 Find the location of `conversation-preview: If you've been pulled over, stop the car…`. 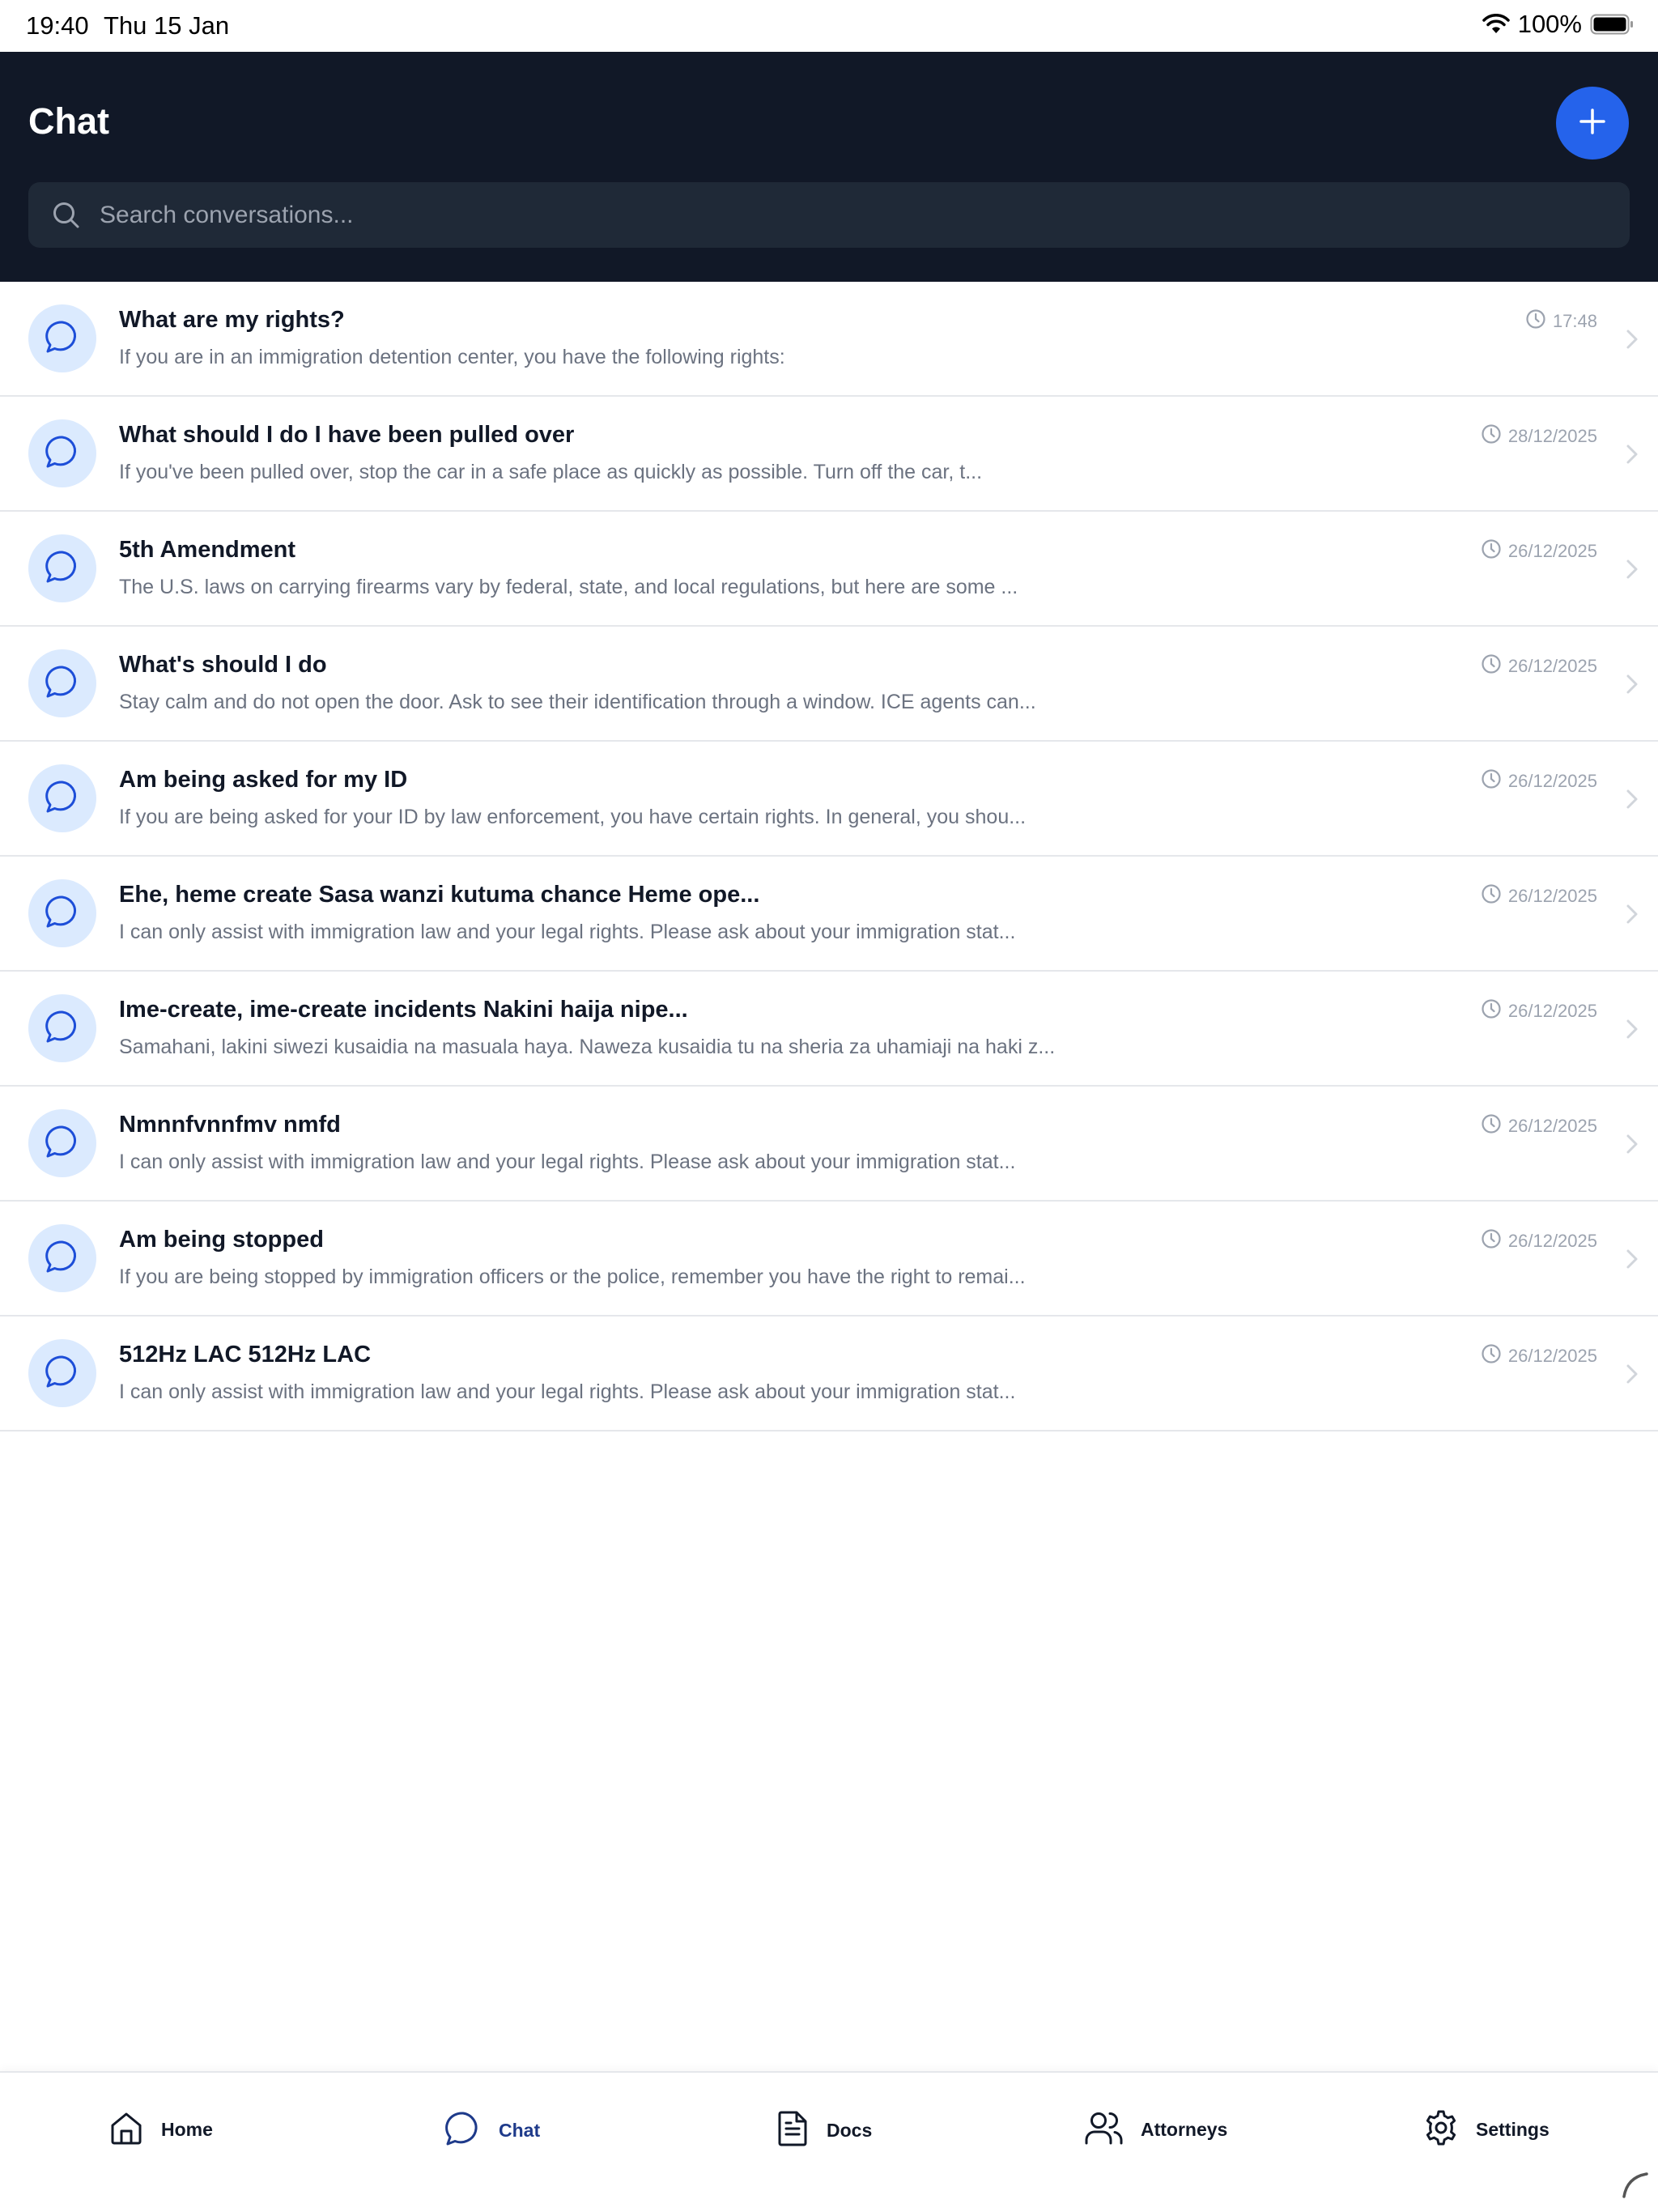

conversation-preview: If you've been pulled over, stop the car… is located at coordinates (551, 472).